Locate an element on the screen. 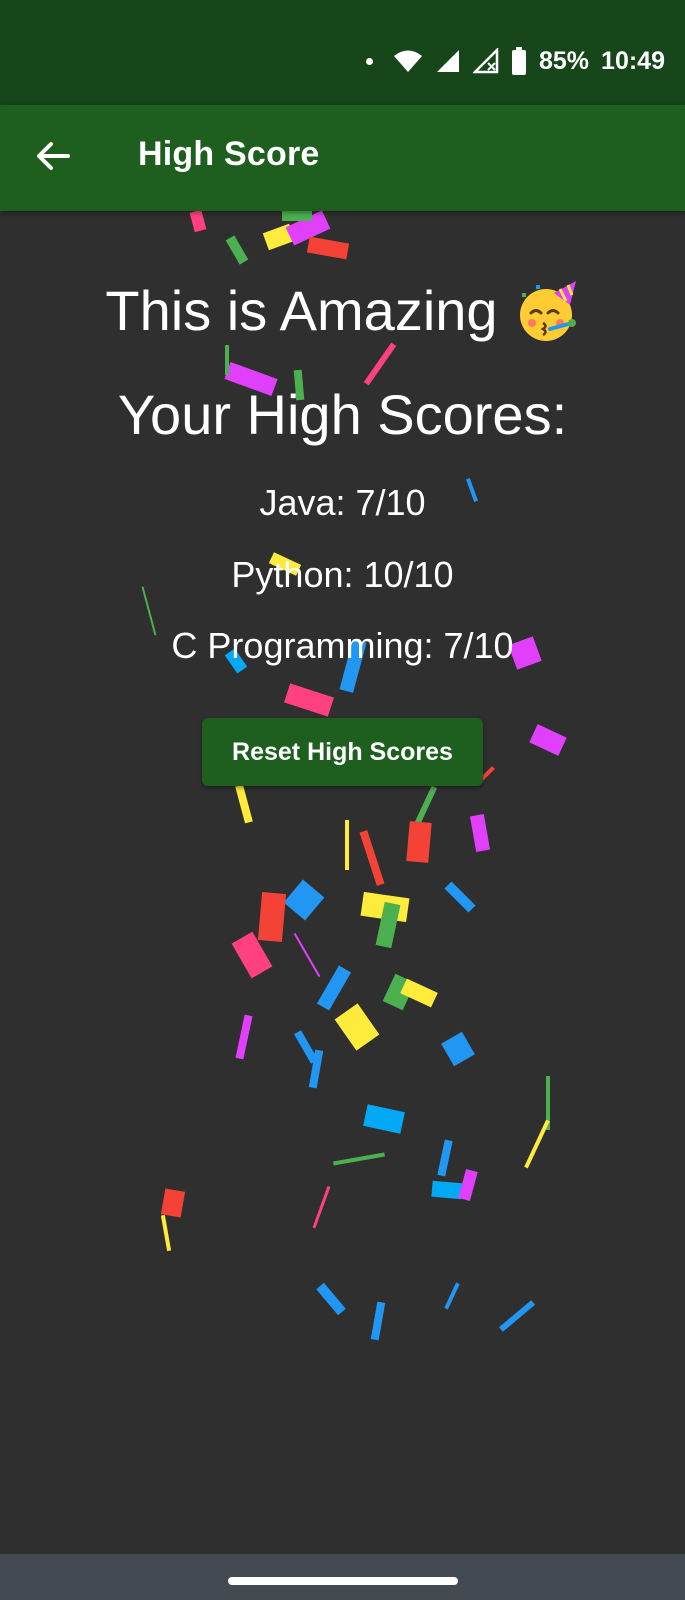 This screenshot has height=1600, width=685. partying-face-emoji-icon is located at coordinates (548, 311).